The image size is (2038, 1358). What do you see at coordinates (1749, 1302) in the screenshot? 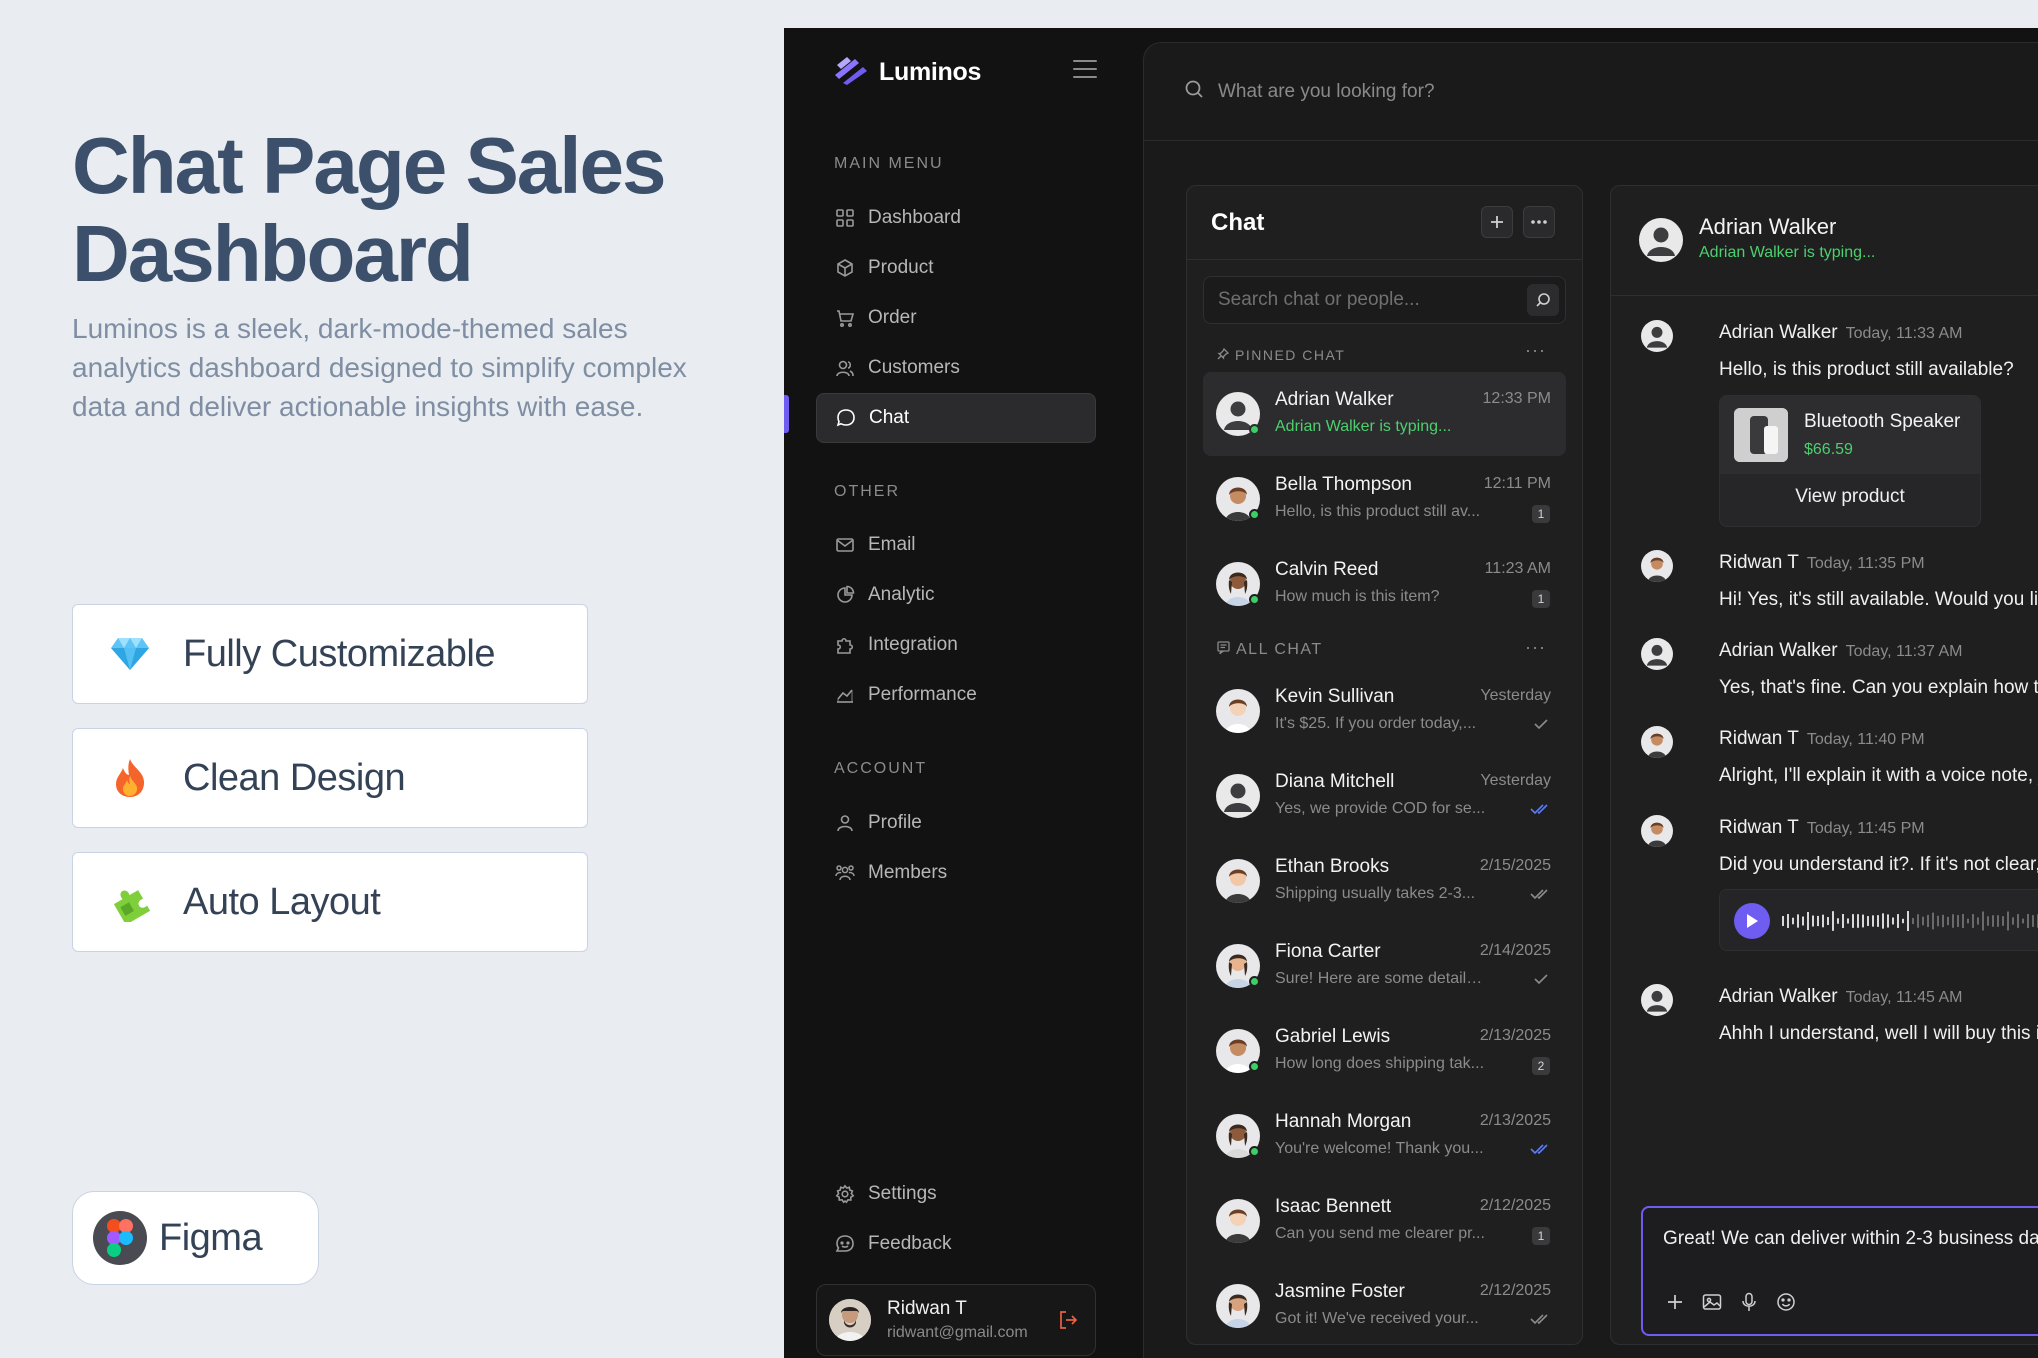
I see `microphone-icon` at bounding box center [1749, 1302].